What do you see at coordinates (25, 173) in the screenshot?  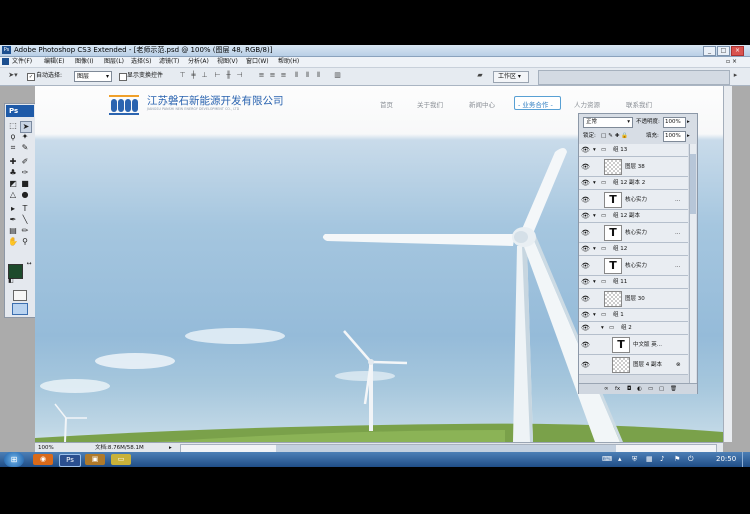 I see `history-brush-tool-icon: ✑` at bounding box center [25, 173].